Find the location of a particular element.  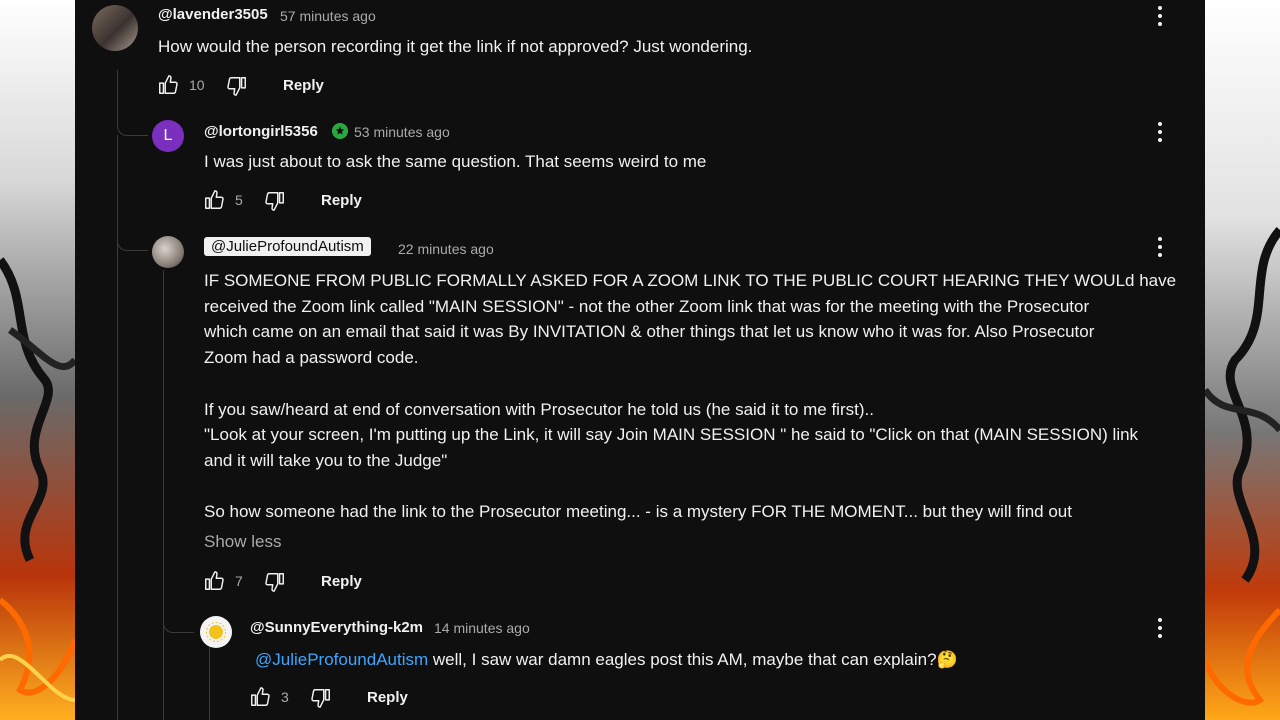

comment-timestamp: 57 minutes ago is located at coordinates (328, 16).